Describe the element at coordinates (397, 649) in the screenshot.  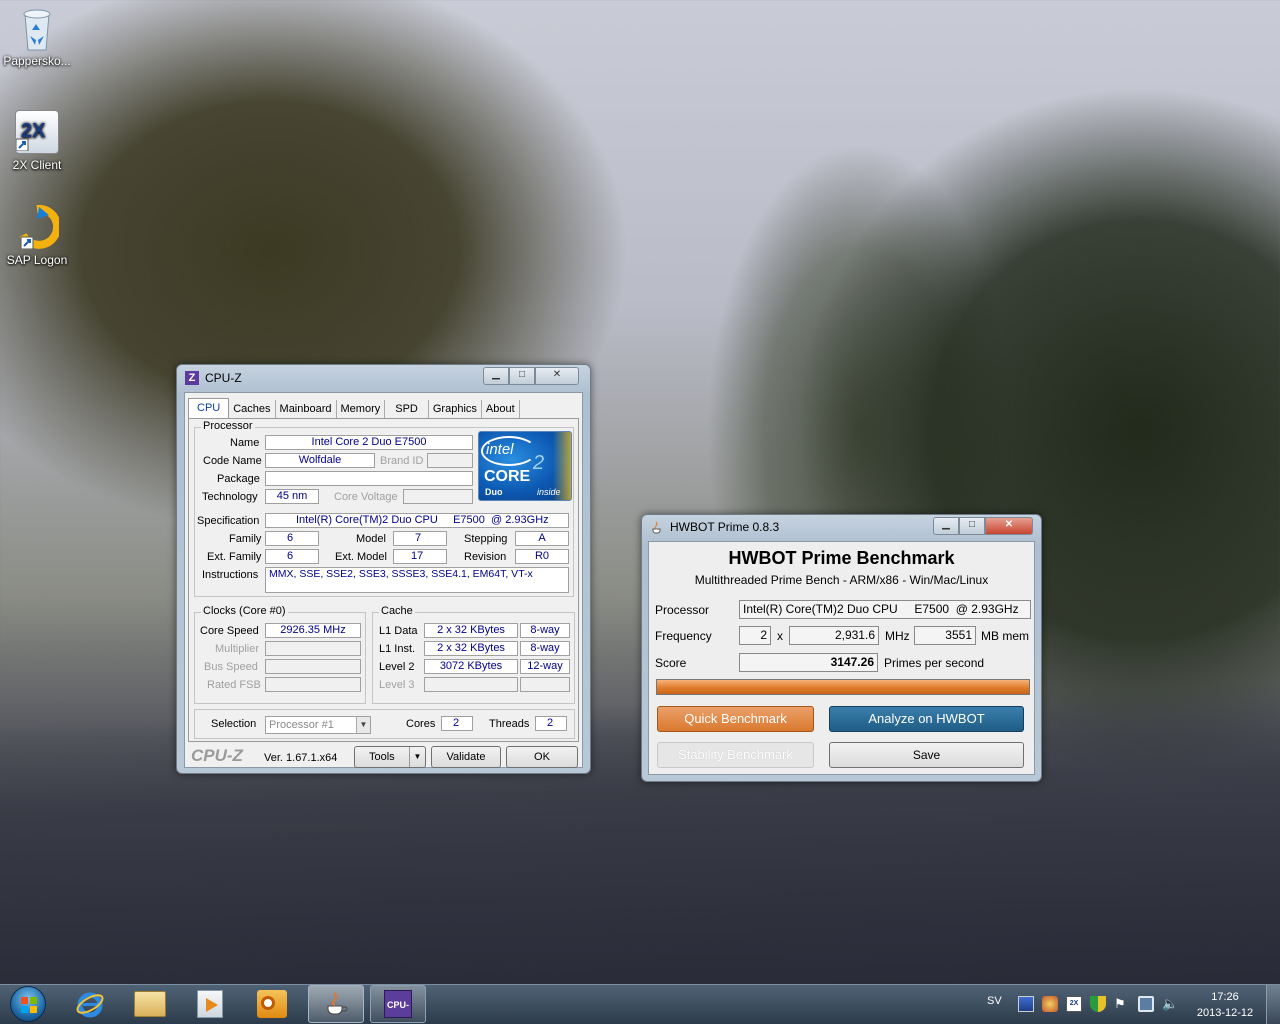
I see `l1inst-label: L1 Inst.` at that location.